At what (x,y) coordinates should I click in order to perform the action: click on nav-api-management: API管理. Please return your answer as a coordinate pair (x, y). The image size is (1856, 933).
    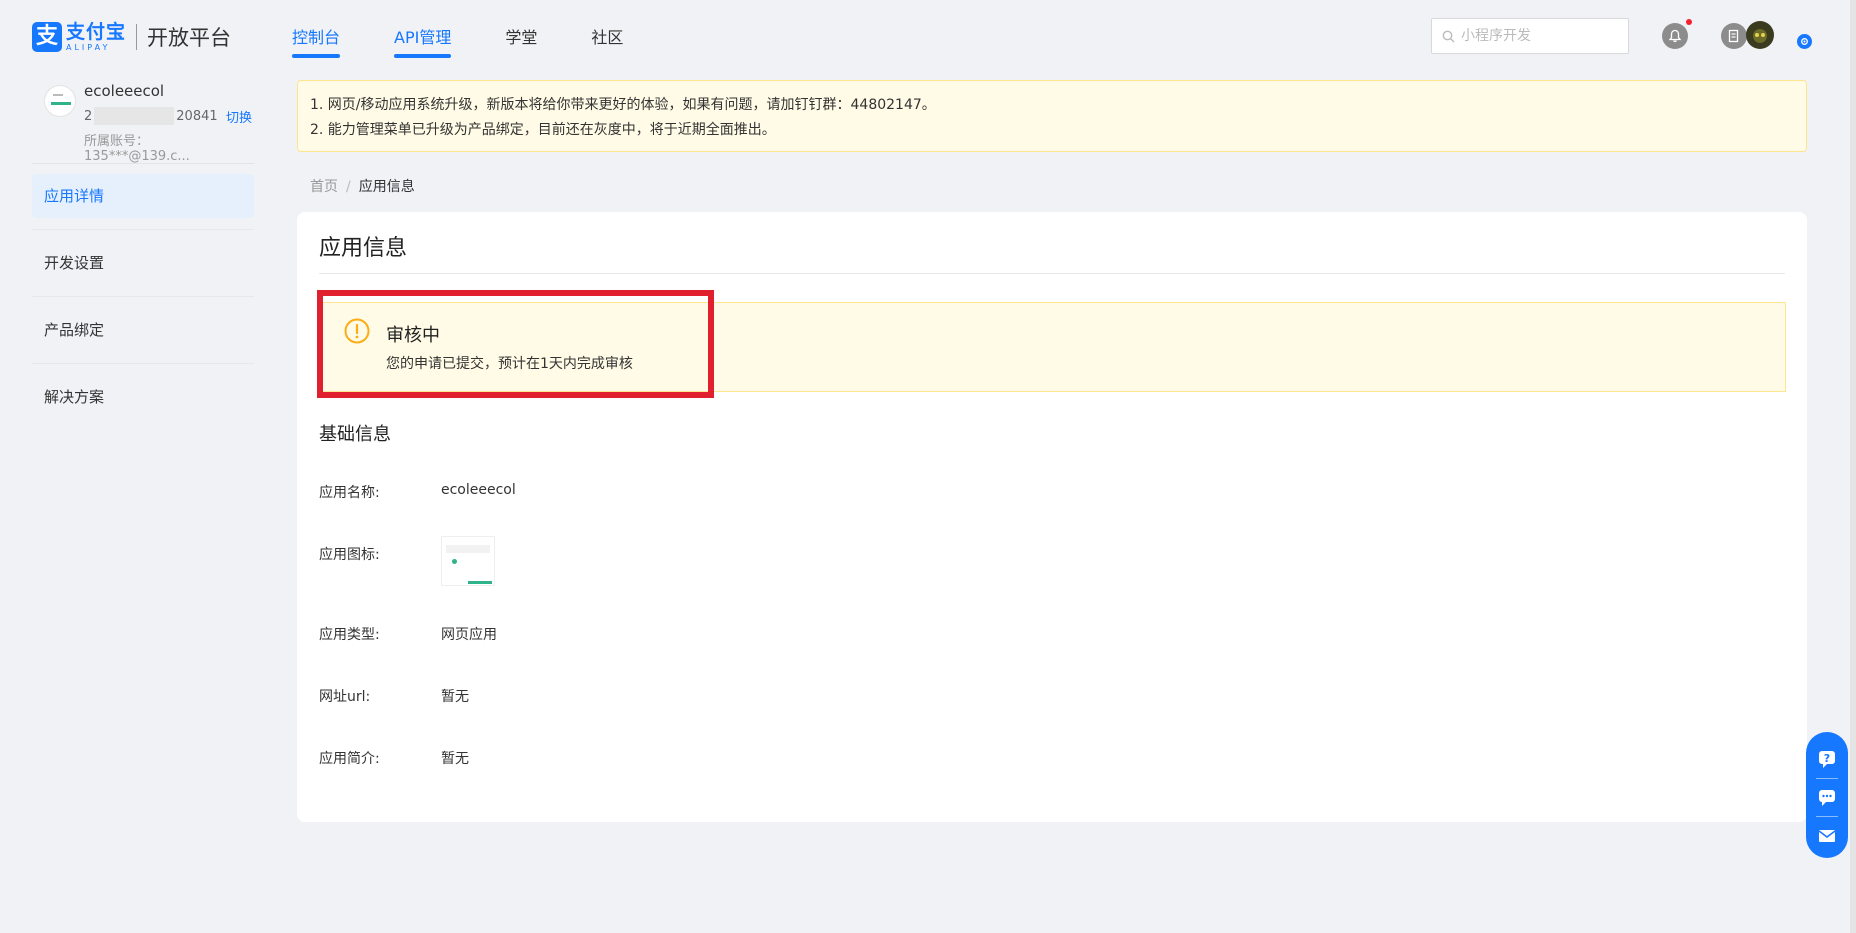
    Looking at the image, I should click on (423, 38).